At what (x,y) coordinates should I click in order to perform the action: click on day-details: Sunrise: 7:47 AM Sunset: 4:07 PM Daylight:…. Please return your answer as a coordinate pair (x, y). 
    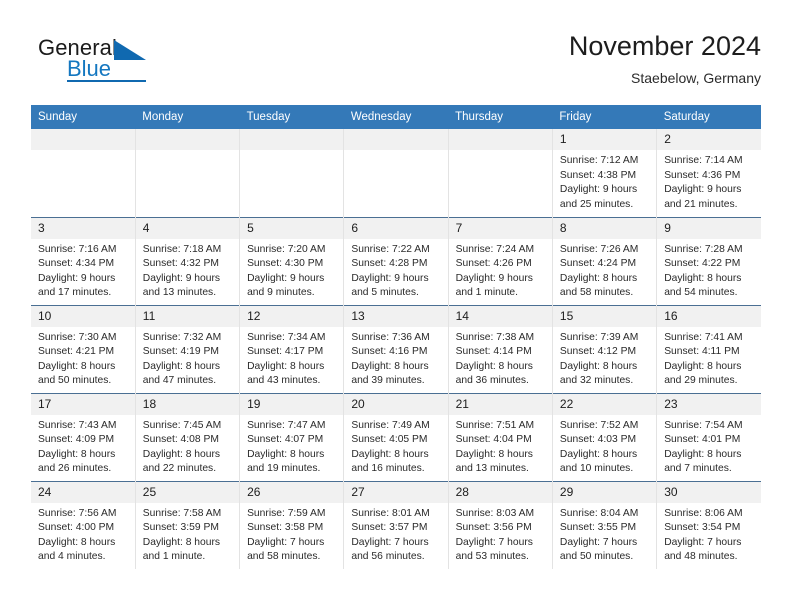
    Looking at the image, I should click on (291, 446).